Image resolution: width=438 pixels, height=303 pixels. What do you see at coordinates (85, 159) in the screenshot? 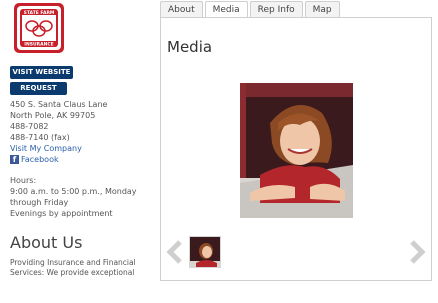
I see `facebook-link: f Facebook` at bounding box center [85, 159].